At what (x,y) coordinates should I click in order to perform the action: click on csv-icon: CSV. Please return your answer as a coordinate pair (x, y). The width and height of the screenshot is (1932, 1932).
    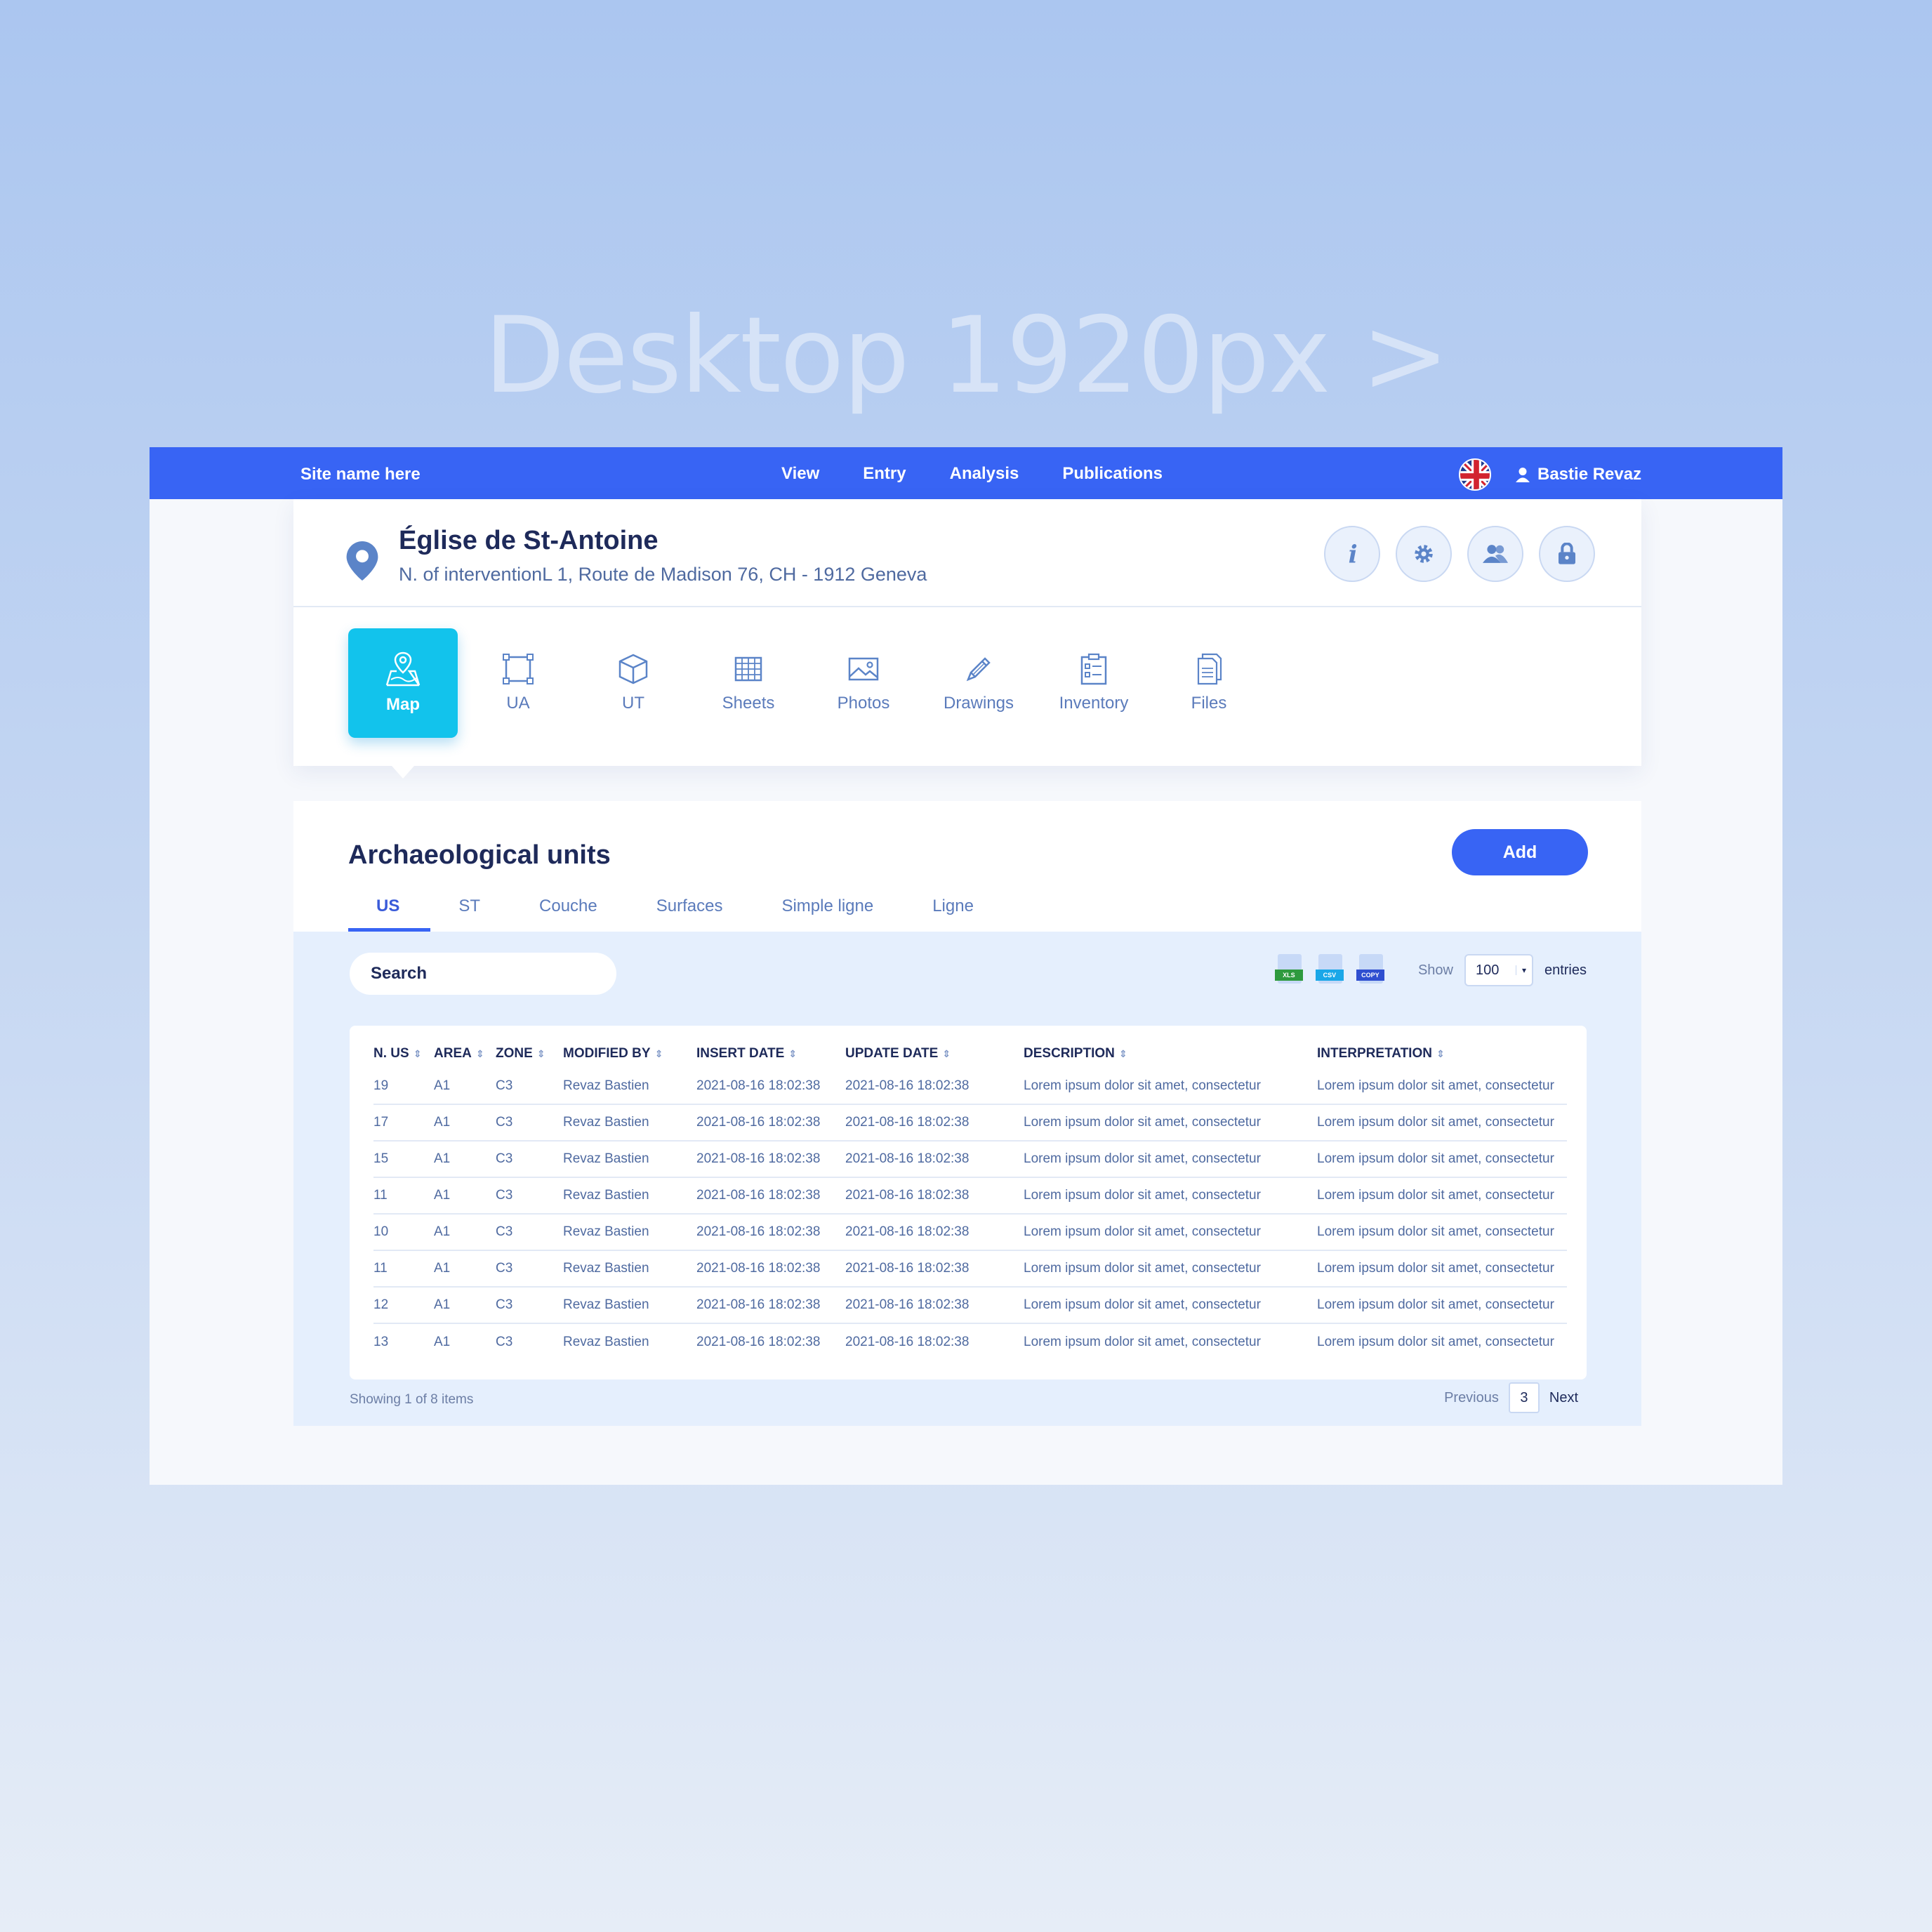
    Looking at the image, I should click on (1329, 975).